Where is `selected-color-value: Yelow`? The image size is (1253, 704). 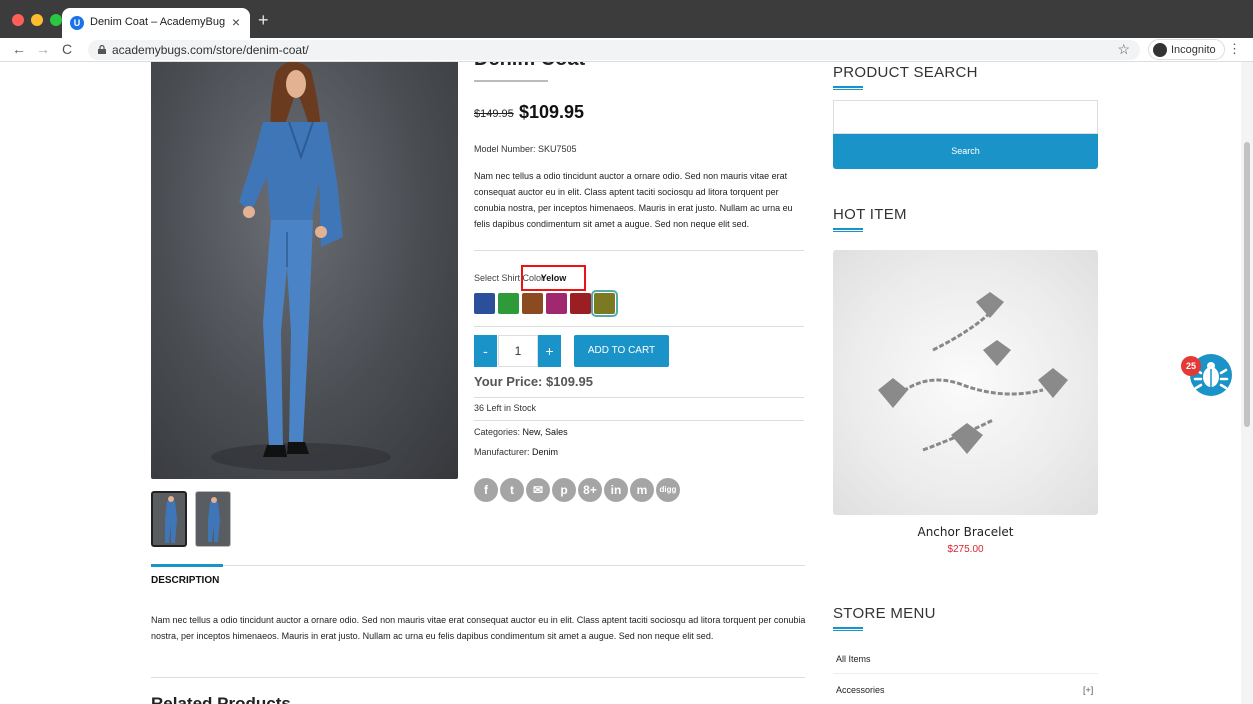 selected-color-value: Yelow is located at coordinates (553, 278).